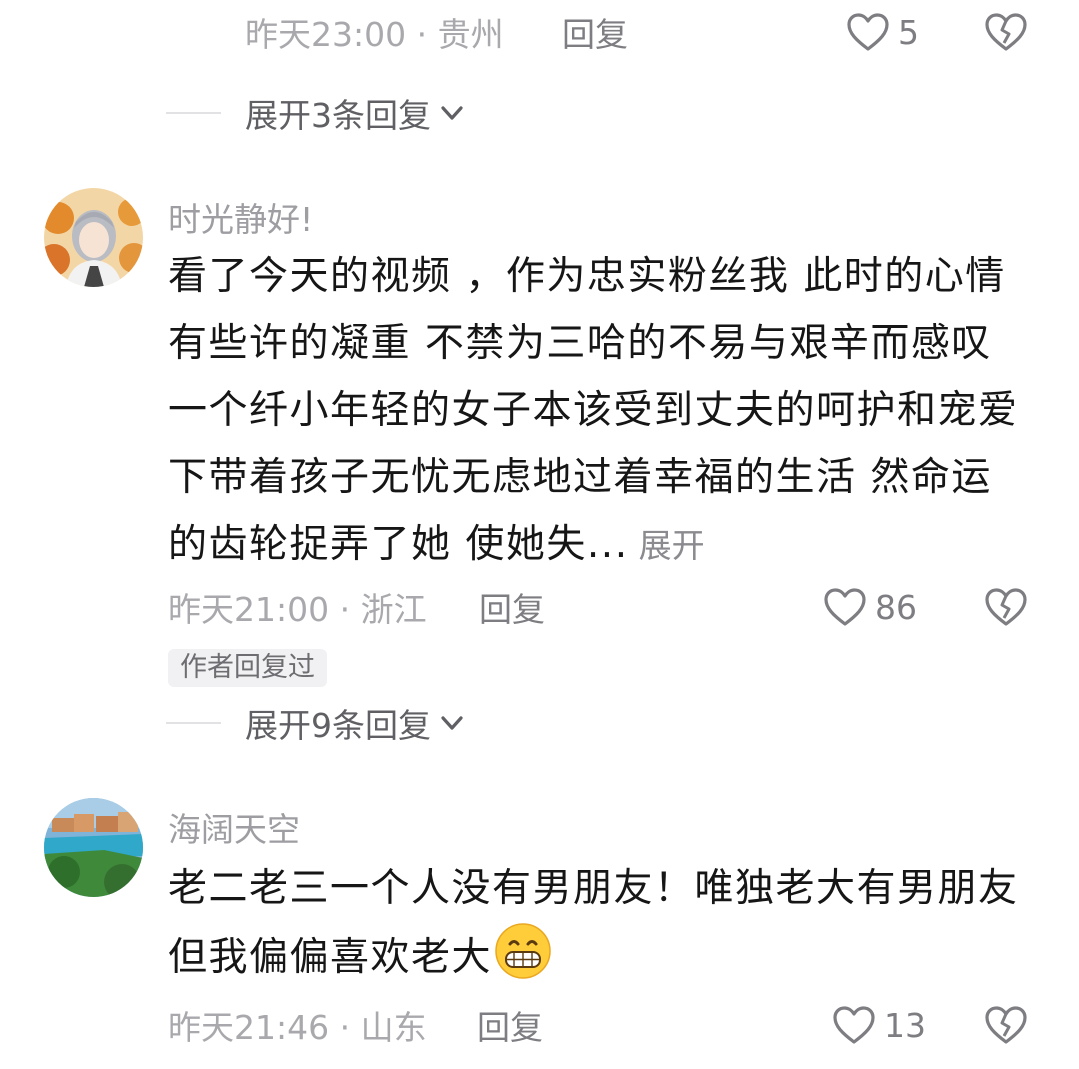 The height and width of the screenshot is (1069, 1079). What do you see at coordinates (523, 951) in the screenshot?
I see `grinning-face-emoji` at bounding box center [523, 951].